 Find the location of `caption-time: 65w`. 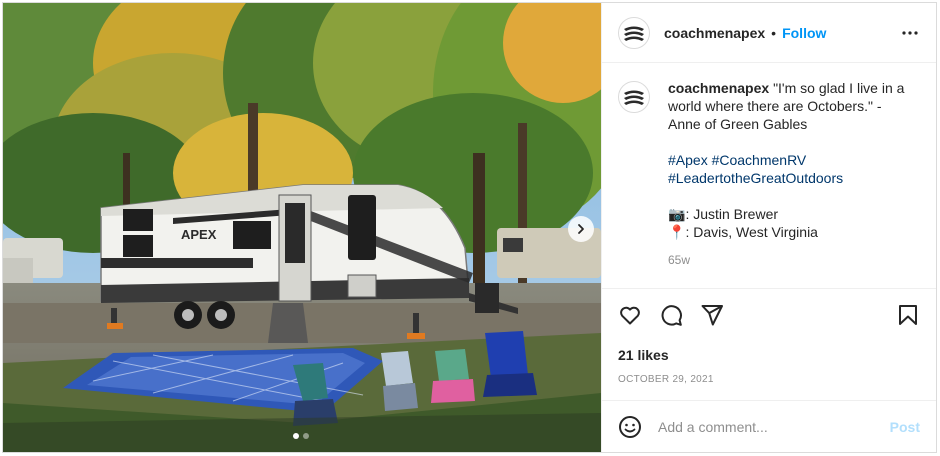

caption-time: 65w is located at coordinates (790, 260).